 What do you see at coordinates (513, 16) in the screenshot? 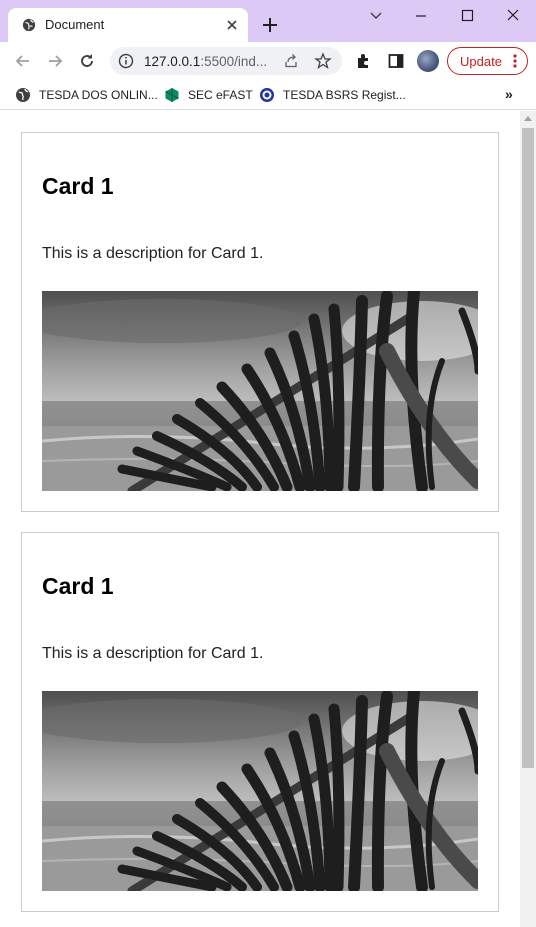
I see `close-window-icon` at bounding box center [513, 16].